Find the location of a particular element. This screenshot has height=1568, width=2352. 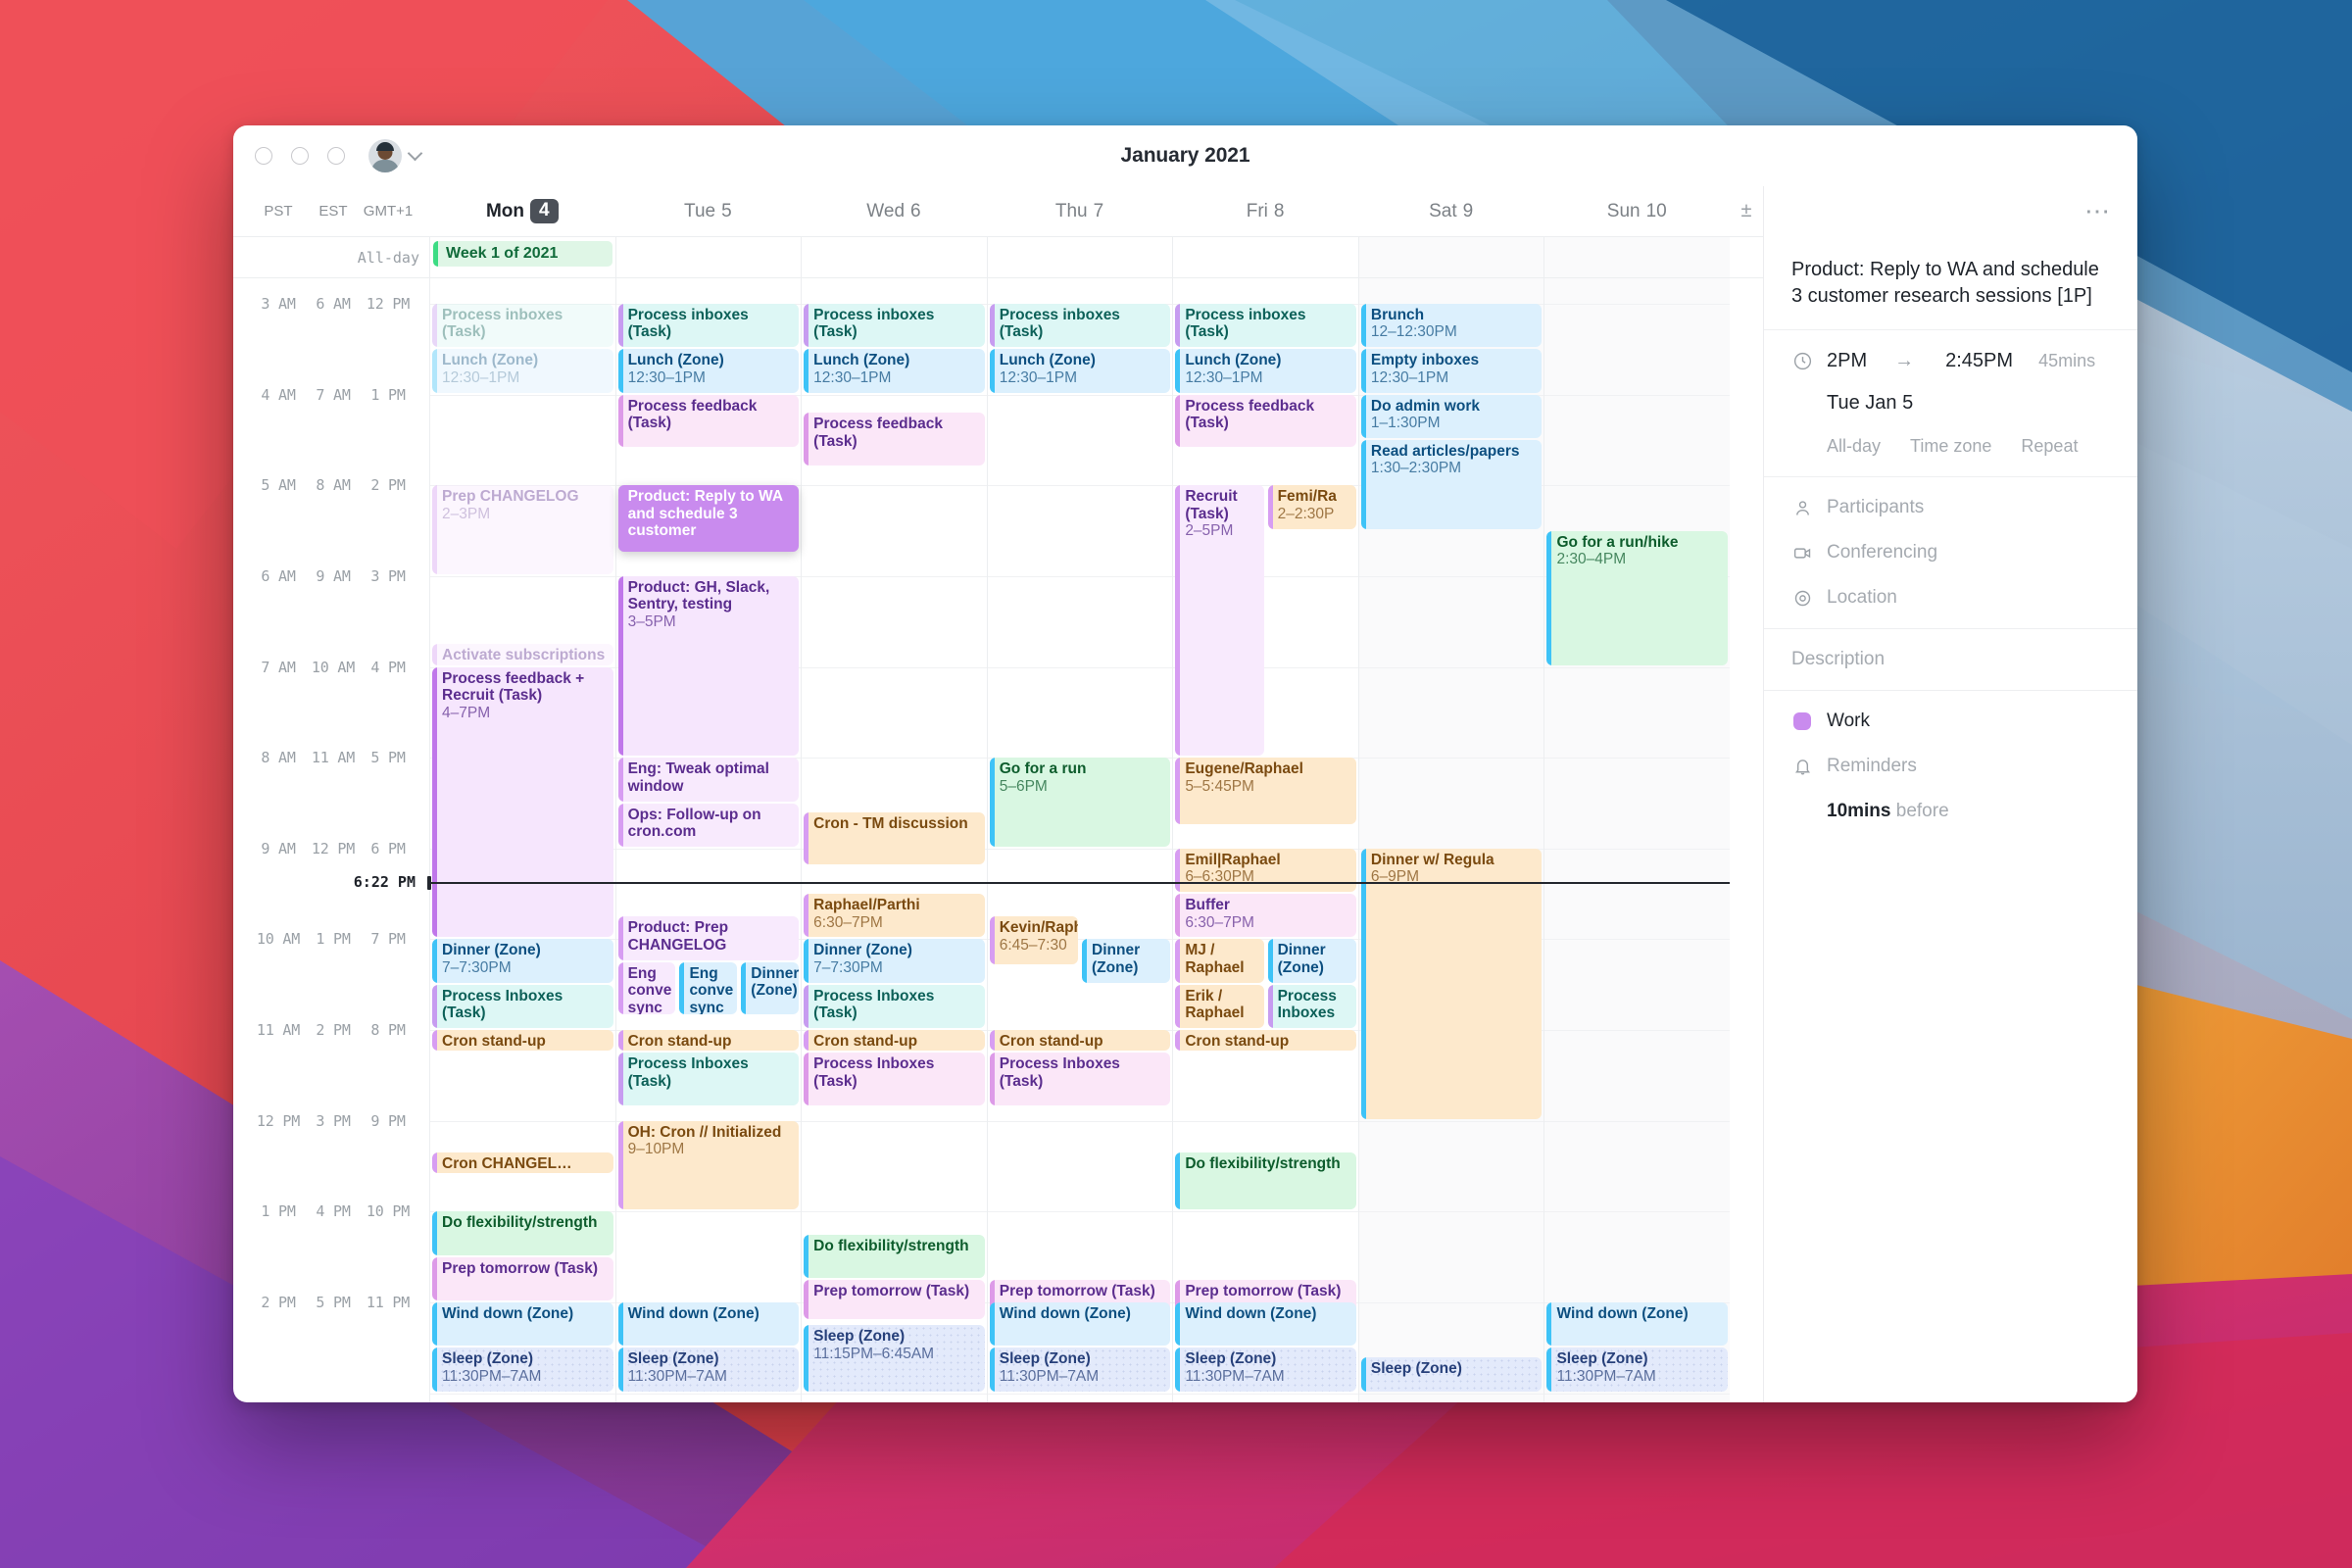

all-day-cell-thu is located at coordinates (1079, 257).